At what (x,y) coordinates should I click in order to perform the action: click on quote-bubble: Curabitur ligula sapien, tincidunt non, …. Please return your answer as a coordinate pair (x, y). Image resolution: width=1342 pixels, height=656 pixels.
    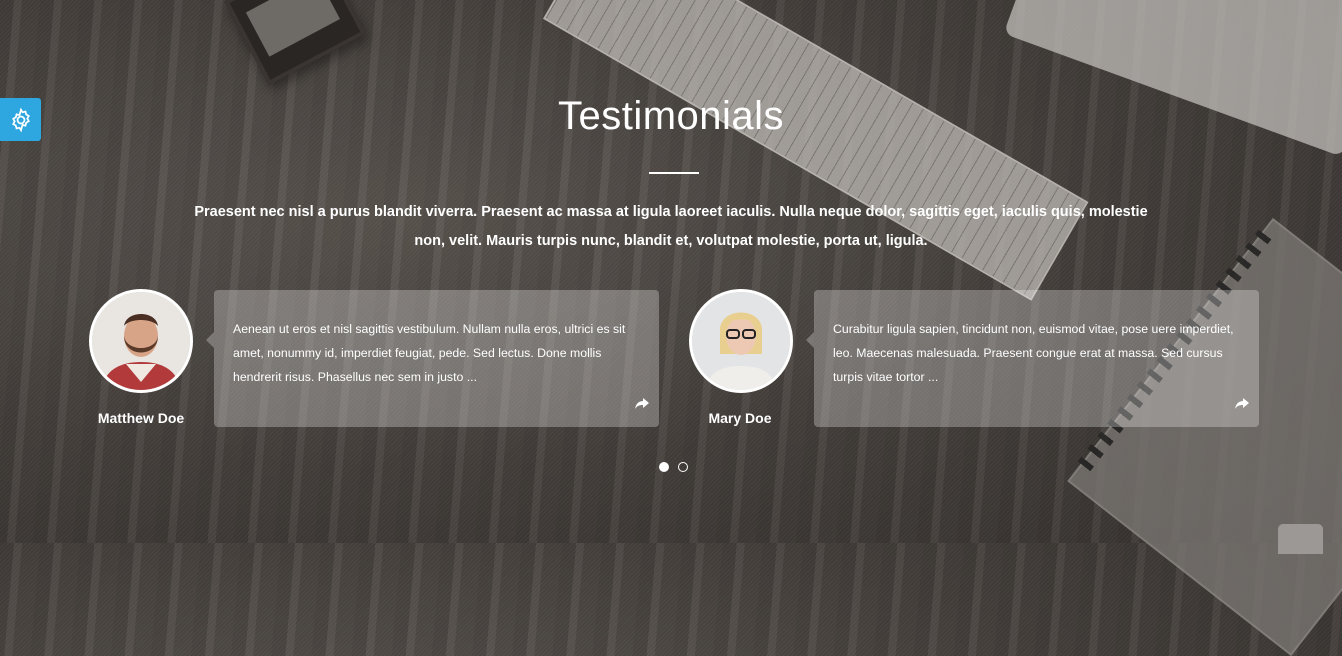
    Looking at the image, I should click on (1032, 358).